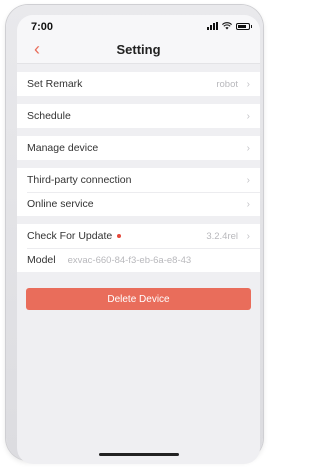 The width and height of the screenshot is (320, 468). What do you see at coordinates (212, 26) in the screenshot?
I see `signal-icon` at bounding box center [212, 26].